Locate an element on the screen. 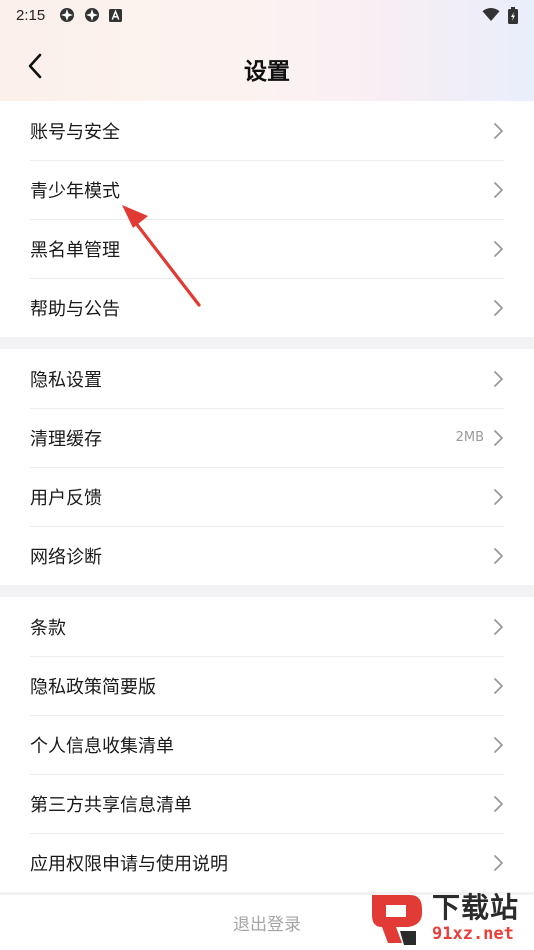  row-label: 青少年模式 is located at coordinates (75, 191).